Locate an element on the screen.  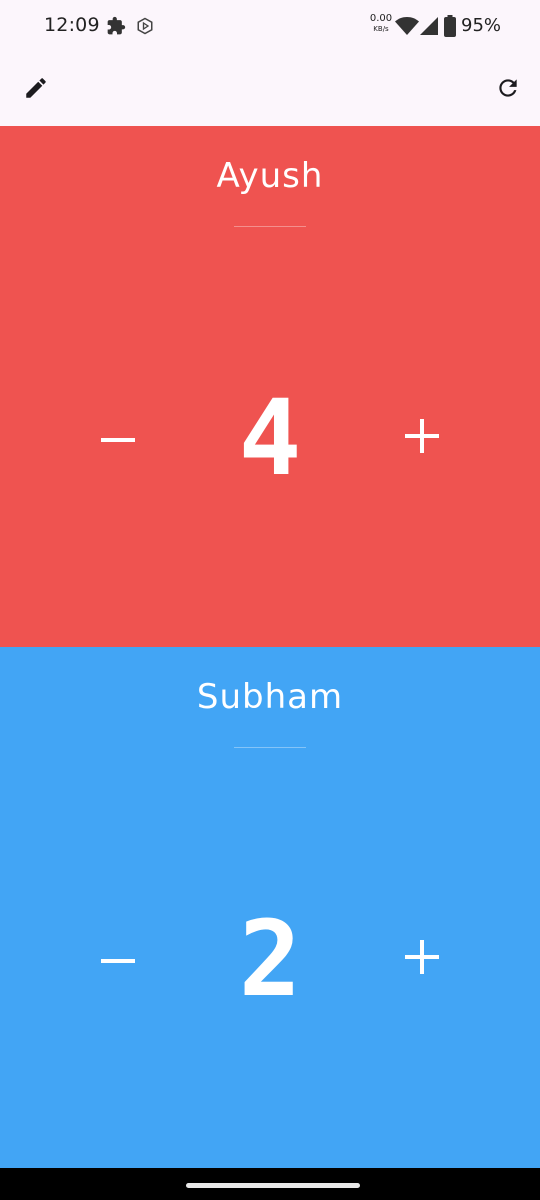
player-name: Ayush is located at coordinates (270, 176).